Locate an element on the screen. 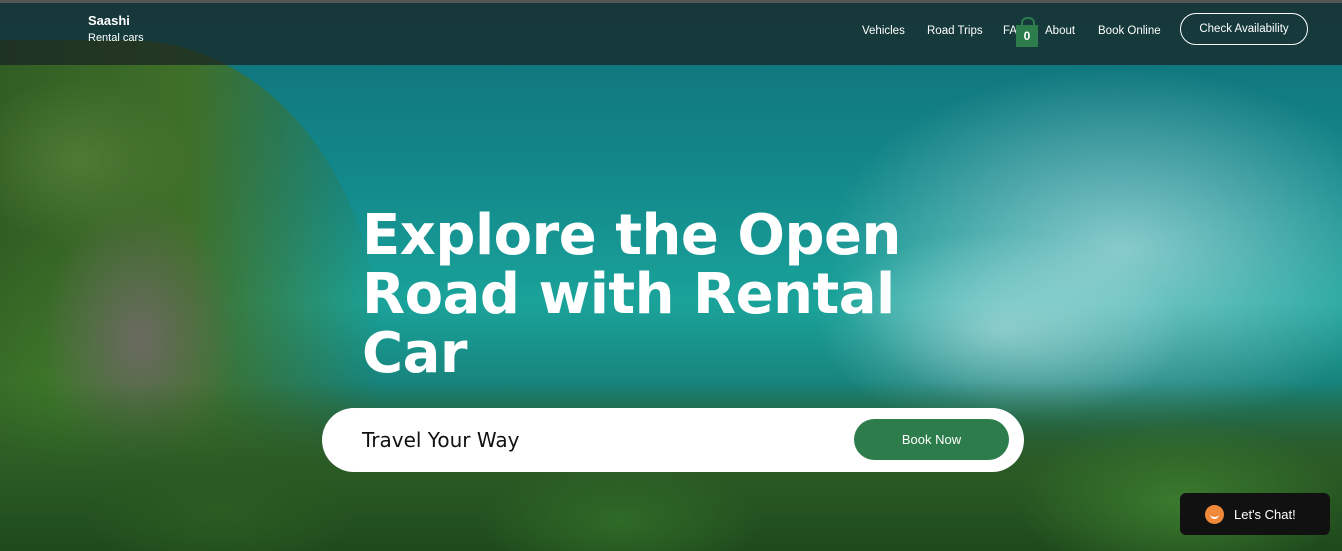 The height and width of the screenshot is (551, 1342). booking-bar-text: Travel Your Way is located at coordinates (441, 440).